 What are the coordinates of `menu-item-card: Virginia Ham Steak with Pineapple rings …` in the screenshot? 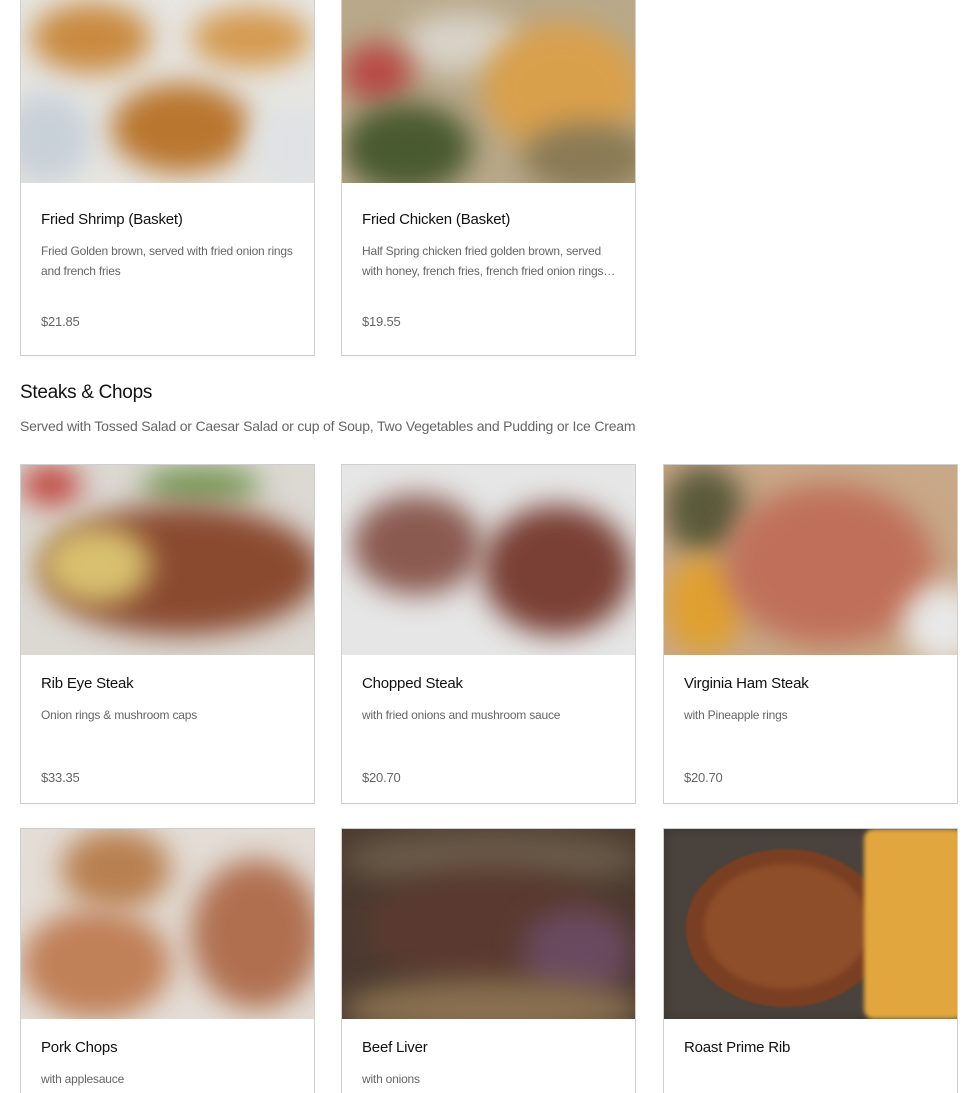 It's located at (810, 634).